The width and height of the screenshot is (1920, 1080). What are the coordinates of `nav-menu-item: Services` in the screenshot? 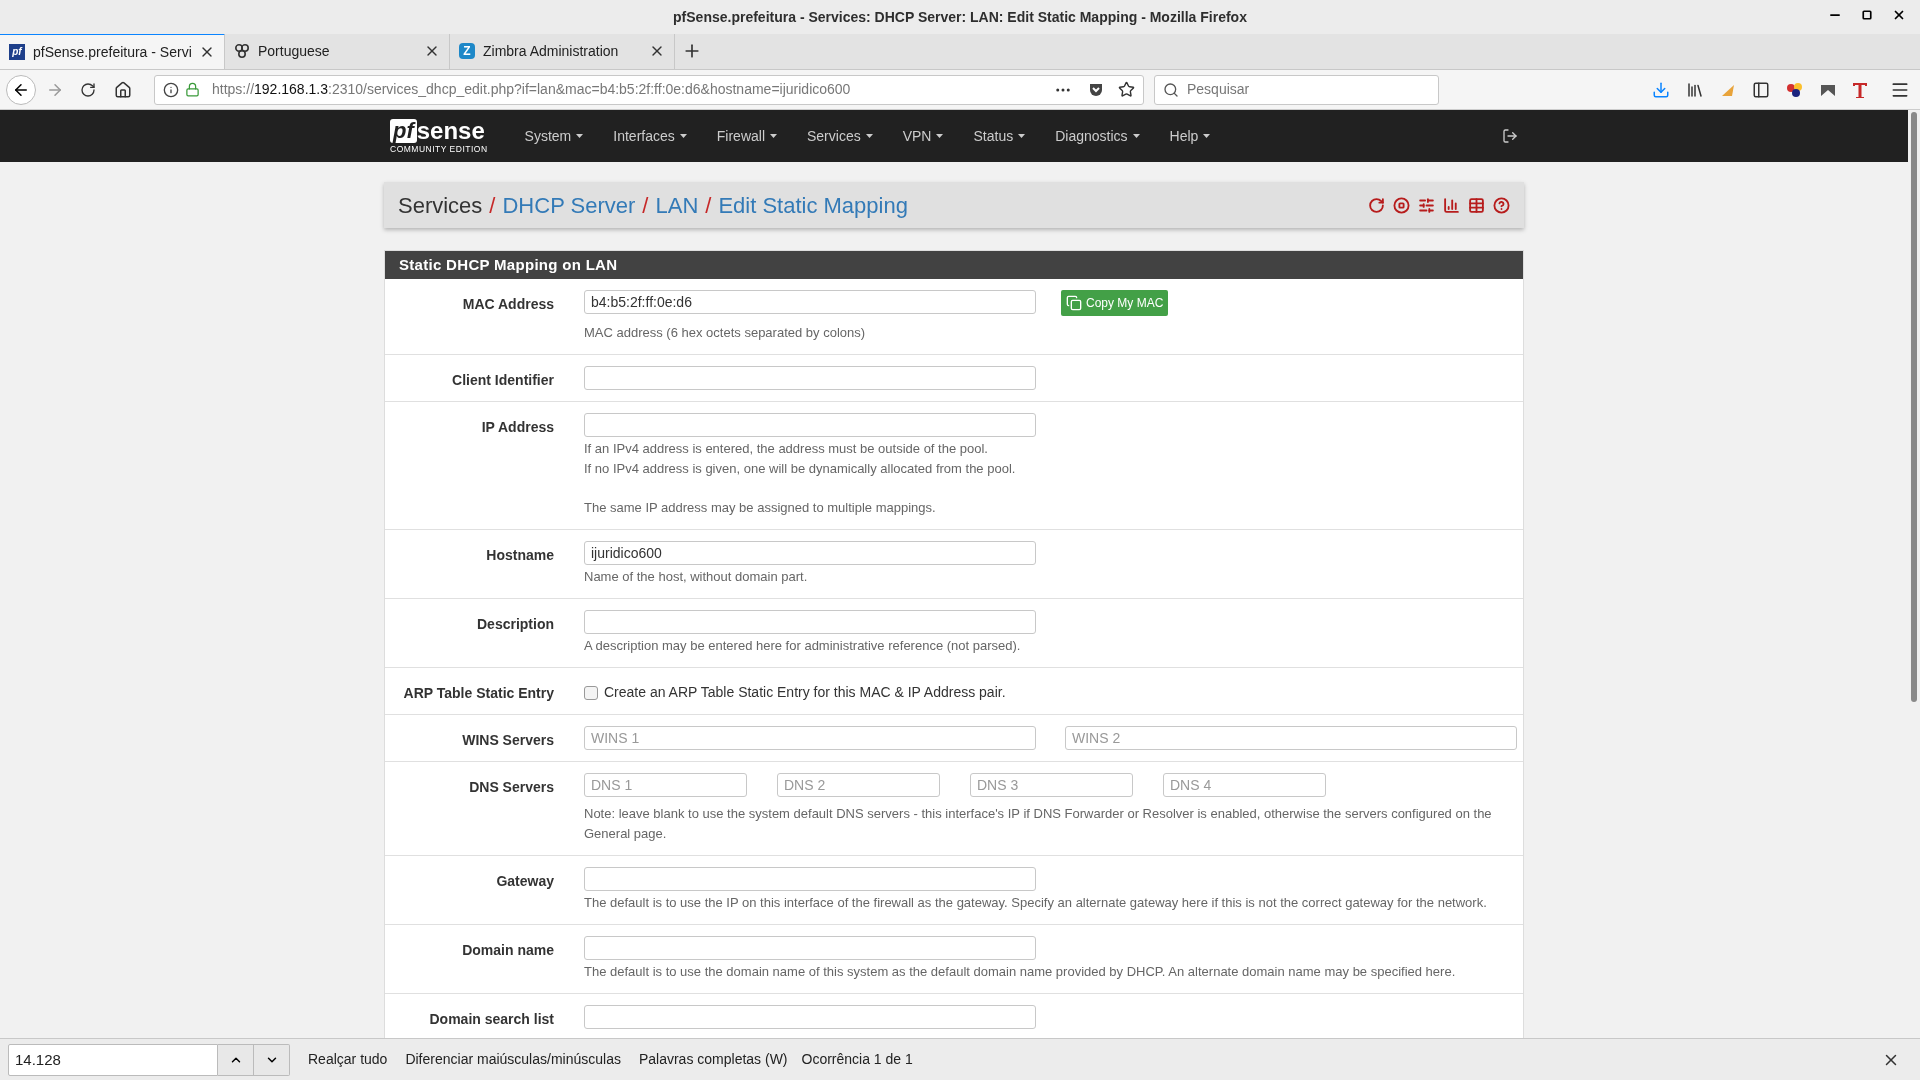 It's located at (840, 136).